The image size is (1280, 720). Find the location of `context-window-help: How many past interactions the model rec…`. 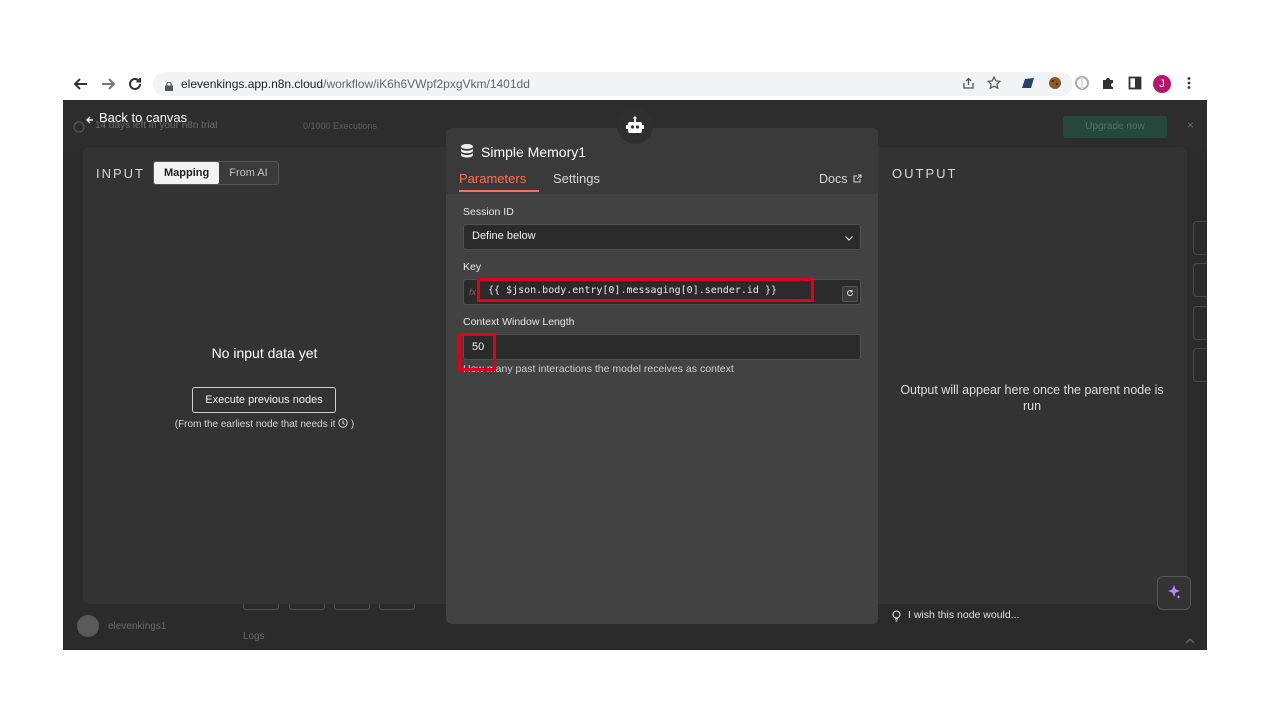

context-window-help: How many past interactions the model rec… is located at coordinates (598, 369).